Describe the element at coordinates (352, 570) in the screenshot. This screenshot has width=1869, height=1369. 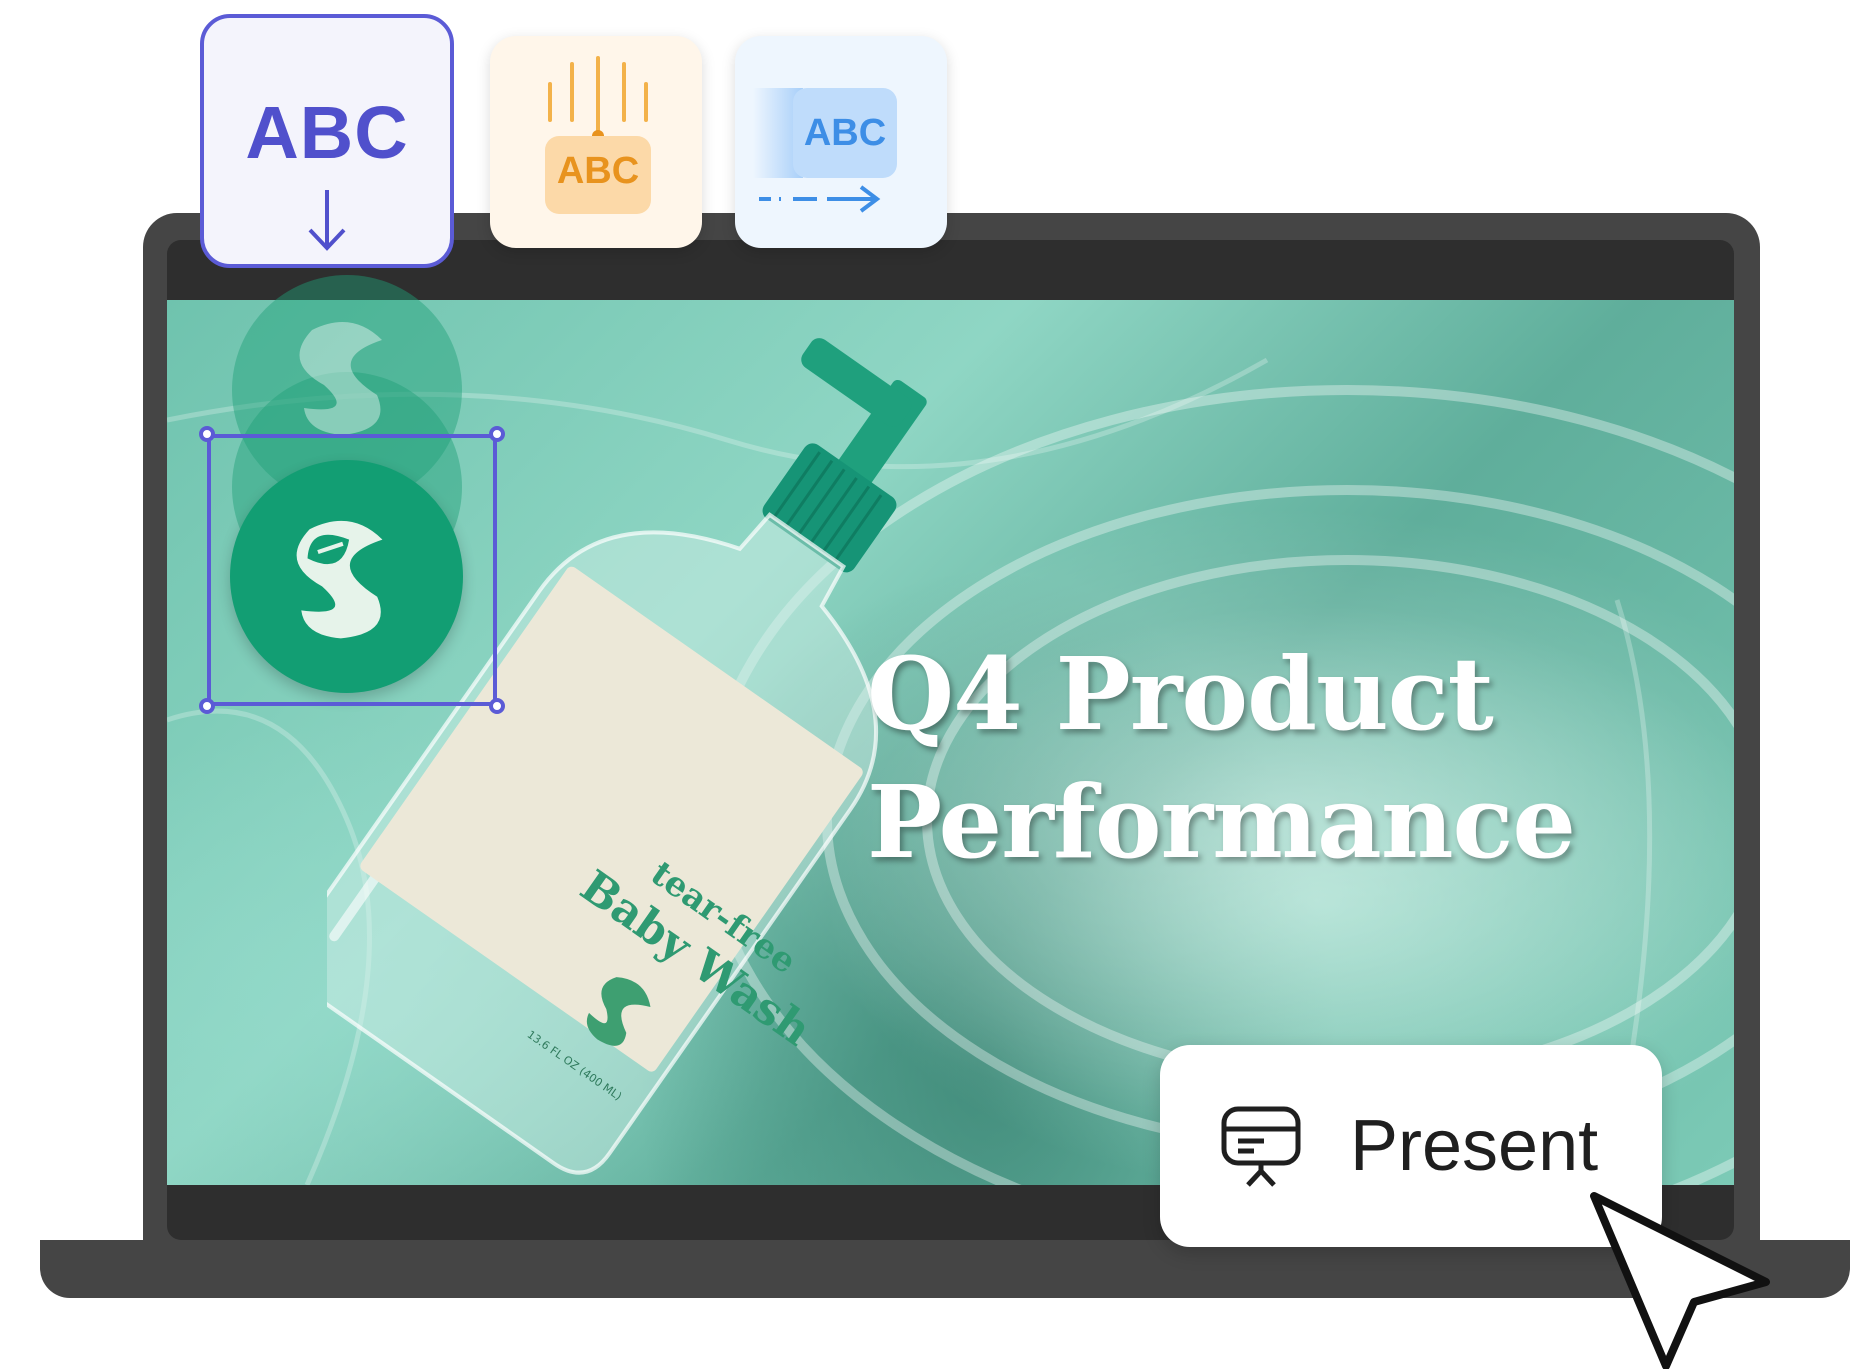
I see `selection-box` at that location.